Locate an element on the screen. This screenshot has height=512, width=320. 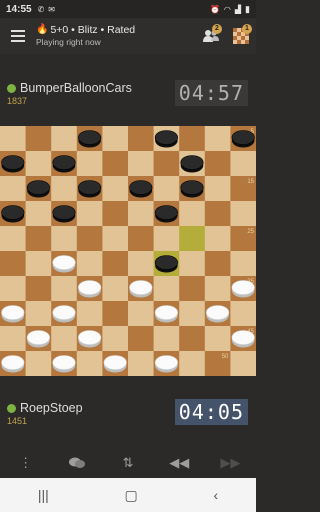
game-title: 5+0 • Blitz • Rated is located at coordinates (93, 30).